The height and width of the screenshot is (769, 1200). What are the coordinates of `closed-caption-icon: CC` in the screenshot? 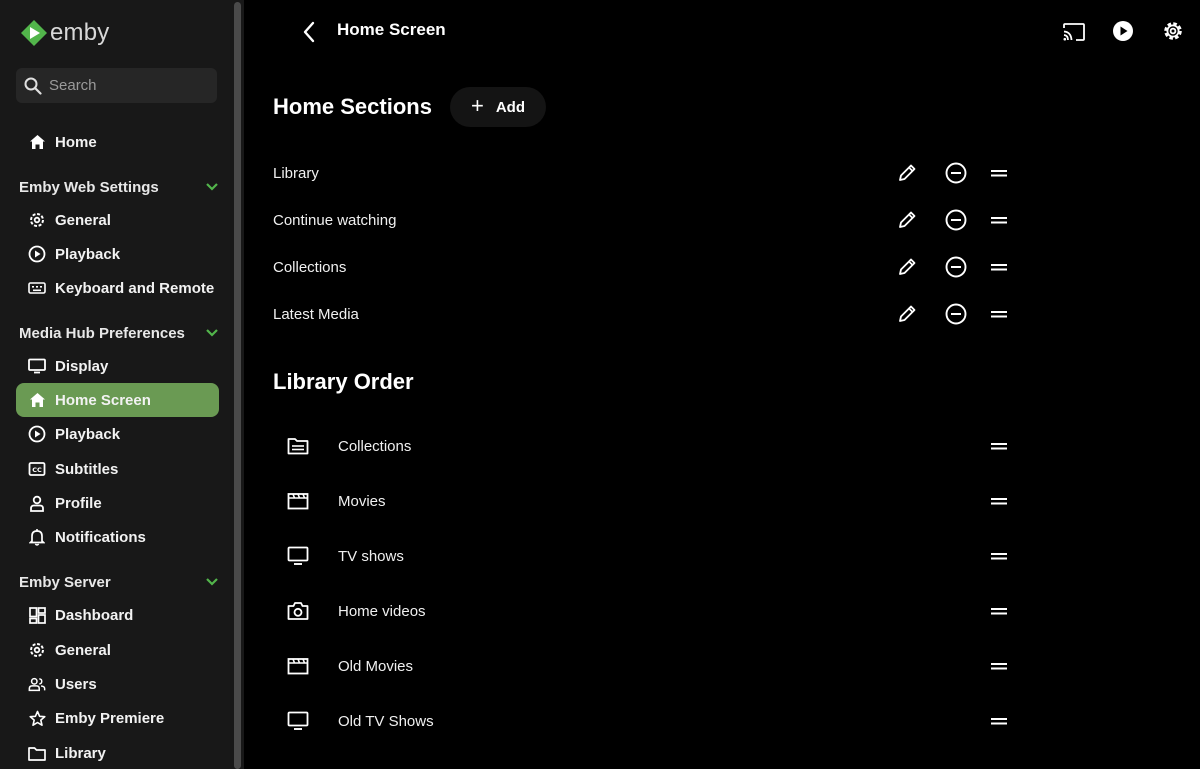 It's located at (37, 469).